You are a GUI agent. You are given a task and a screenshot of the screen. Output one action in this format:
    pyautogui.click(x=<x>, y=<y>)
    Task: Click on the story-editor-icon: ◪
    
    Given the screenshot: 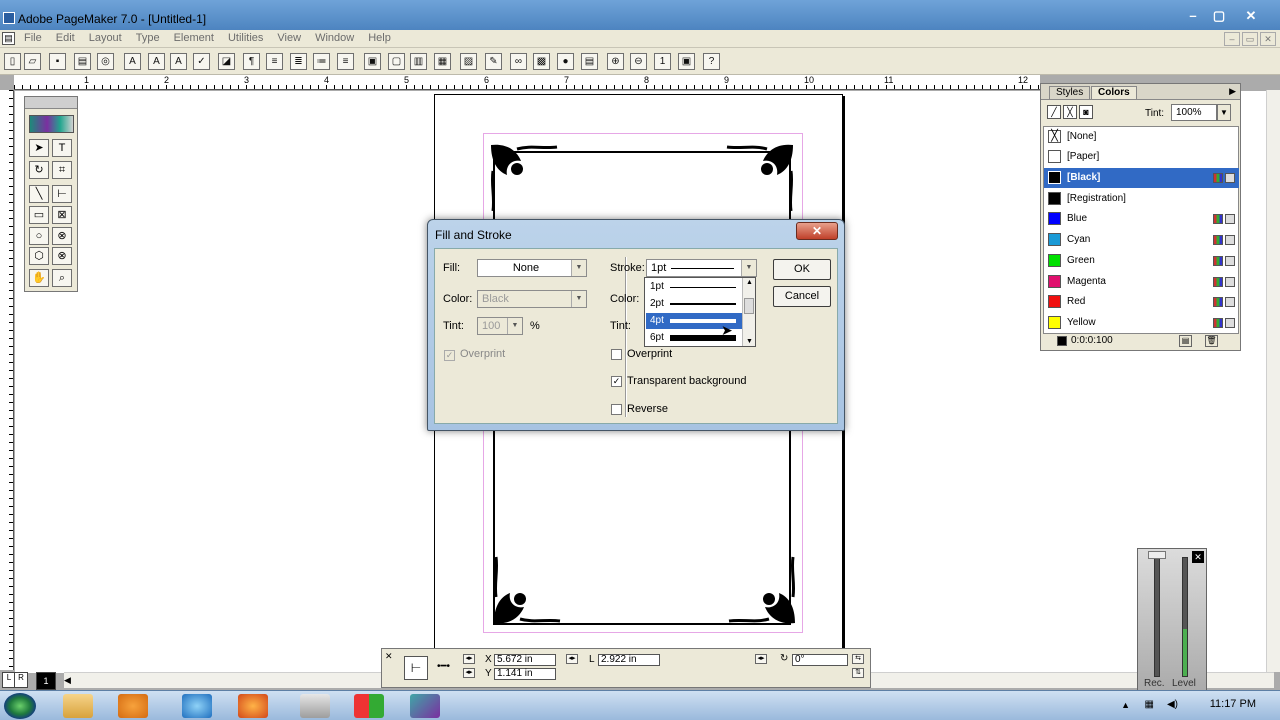 What is the action you would take?
    pyautogui.click(x=226, y=61)
    